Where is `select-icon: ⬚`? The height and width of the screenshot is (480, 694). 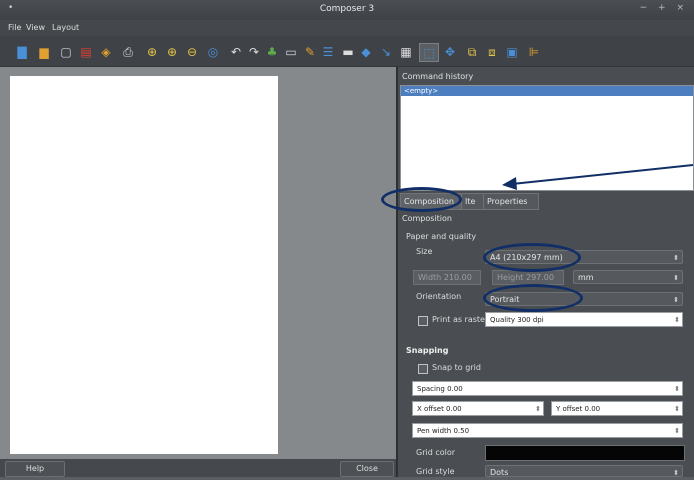 select-icon: ⬚ is located at coordinates (429, 52).